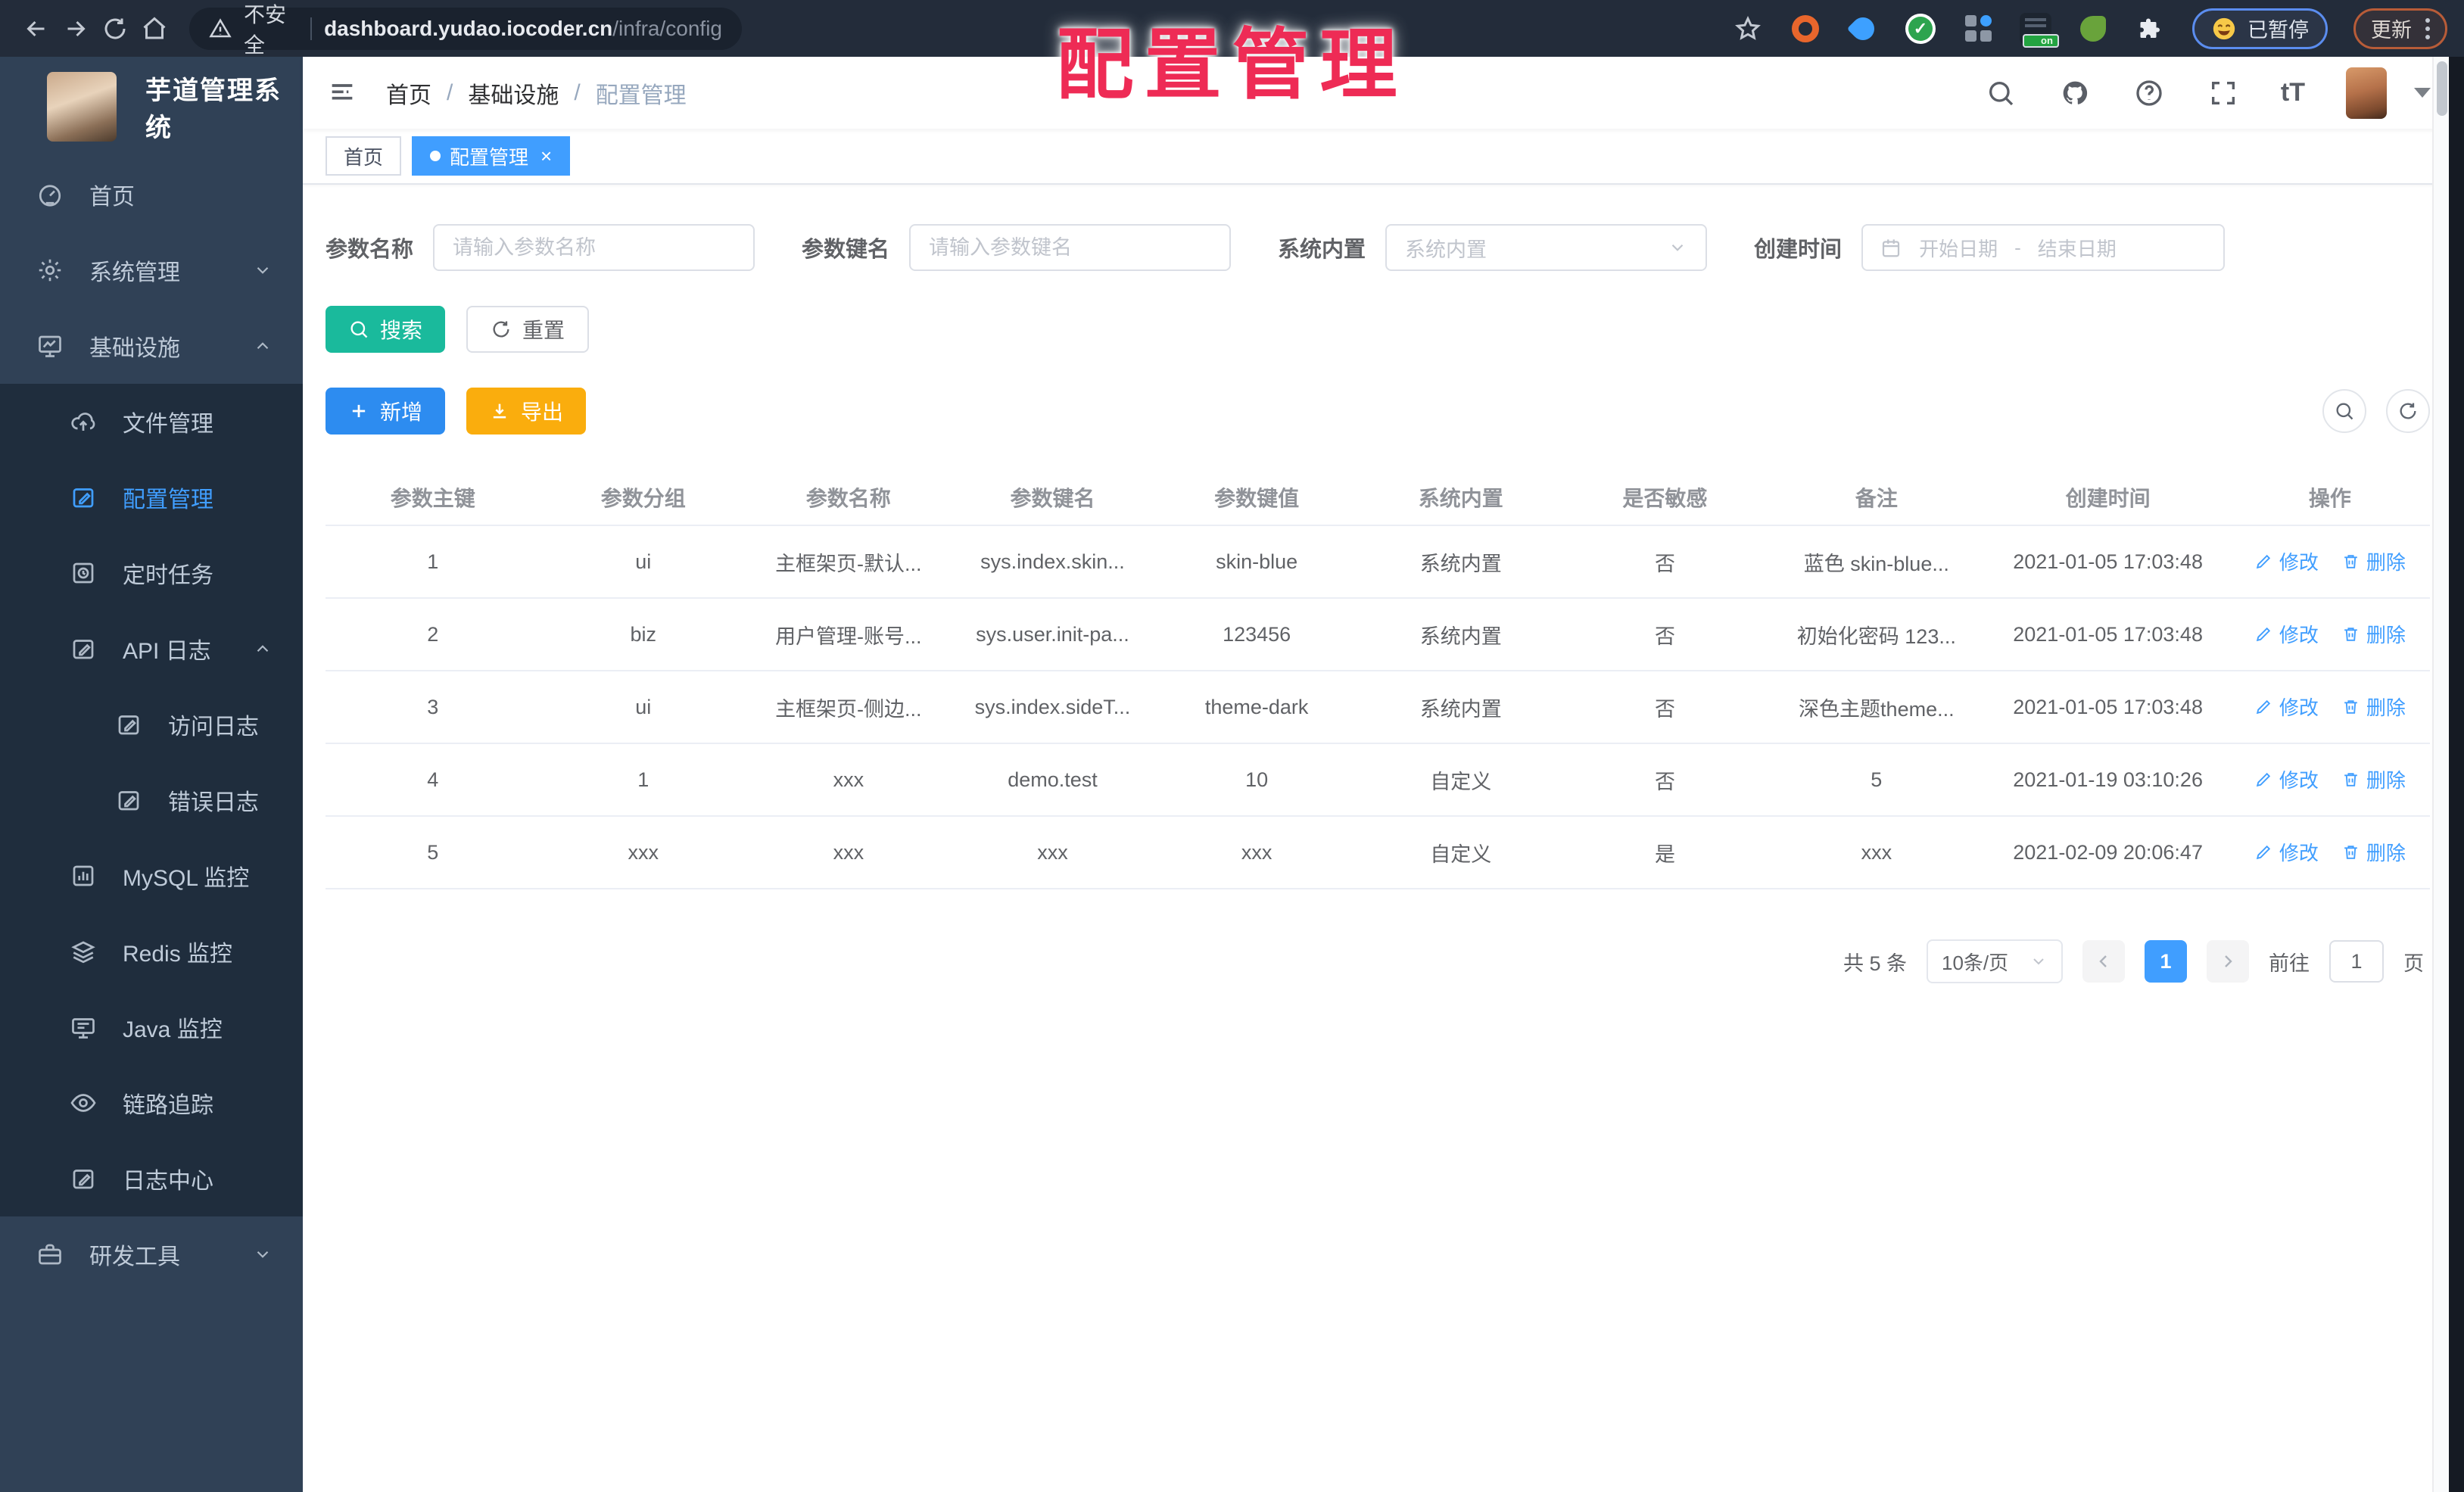  Describe the element at coordinates (151, 497) in the screenshot. I see `sidebar-item-config: 配置管理` at that location.